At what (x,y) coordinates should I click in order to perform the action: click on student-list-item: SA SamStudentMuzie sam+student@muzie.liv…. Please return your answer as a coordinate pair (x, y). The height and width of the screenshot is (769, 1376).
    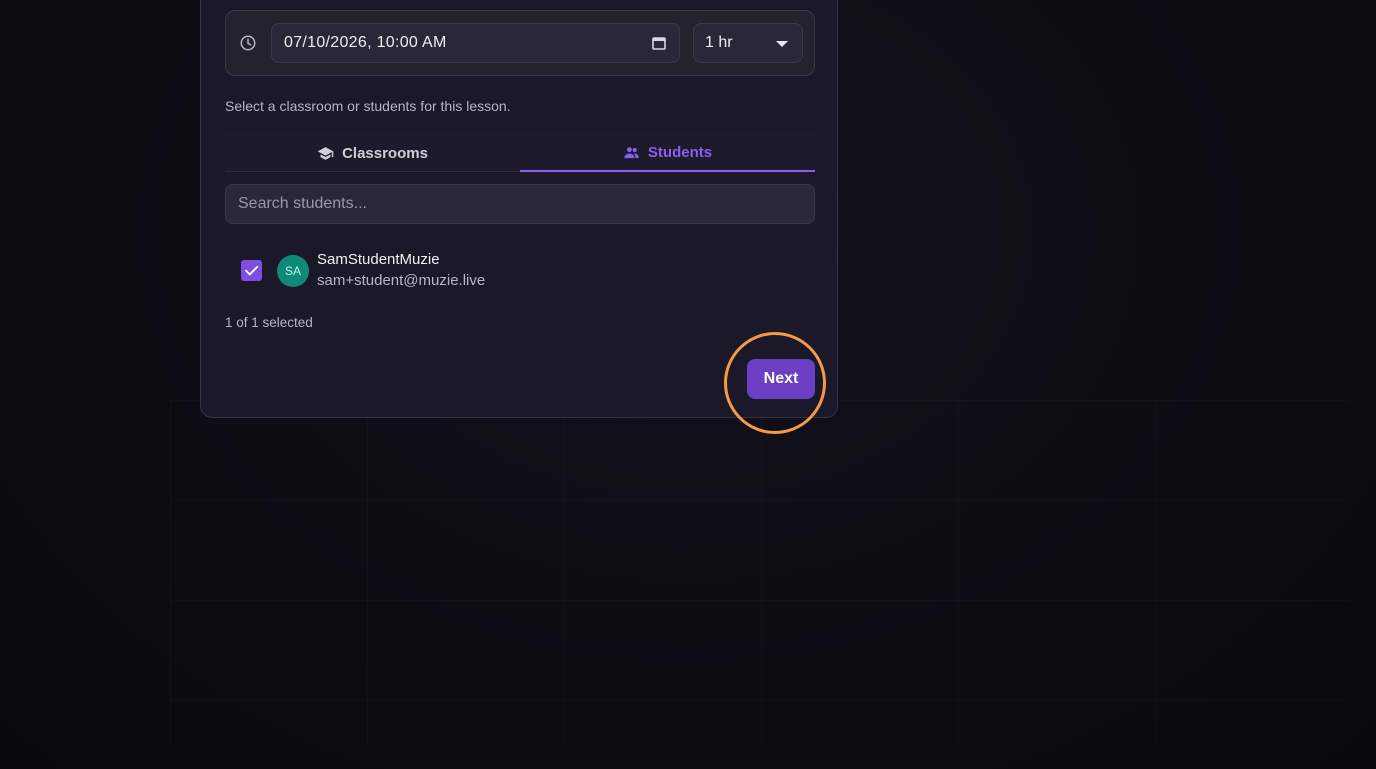
    Looking at the image, I should click on (520, 271).